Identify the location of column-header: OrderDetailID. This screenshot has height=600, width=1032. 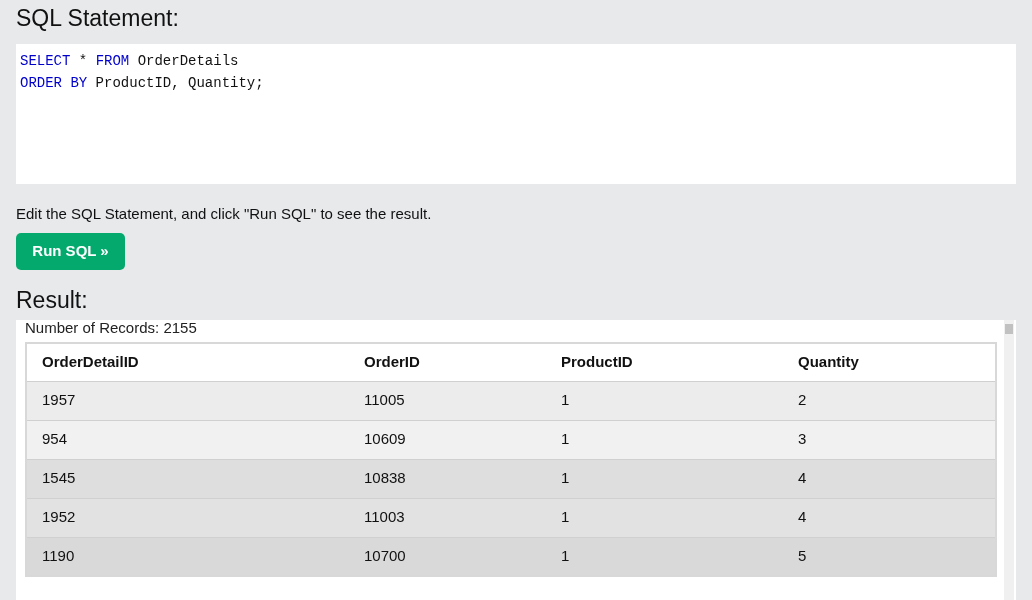
(187, 362).